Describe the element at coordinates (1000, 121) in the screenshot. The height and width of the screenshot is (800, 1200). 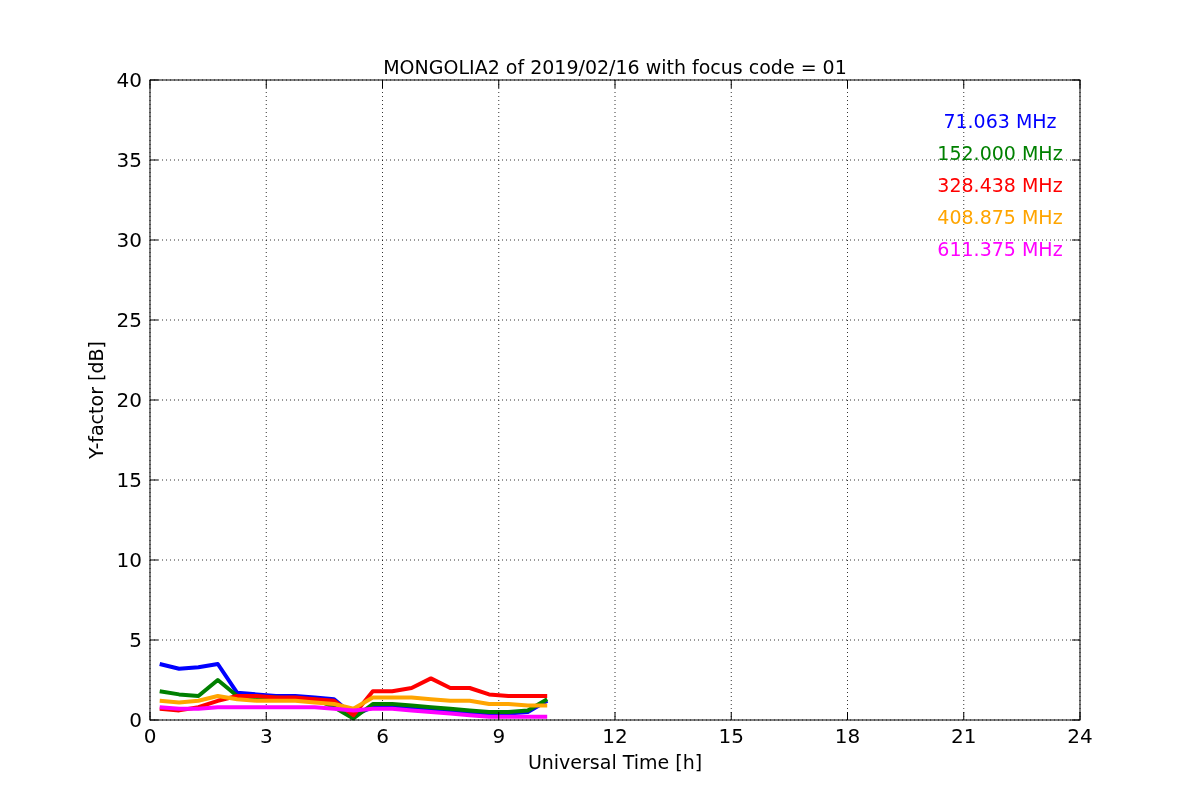
I see `legend-entry: 71.063 MHz` at that location.